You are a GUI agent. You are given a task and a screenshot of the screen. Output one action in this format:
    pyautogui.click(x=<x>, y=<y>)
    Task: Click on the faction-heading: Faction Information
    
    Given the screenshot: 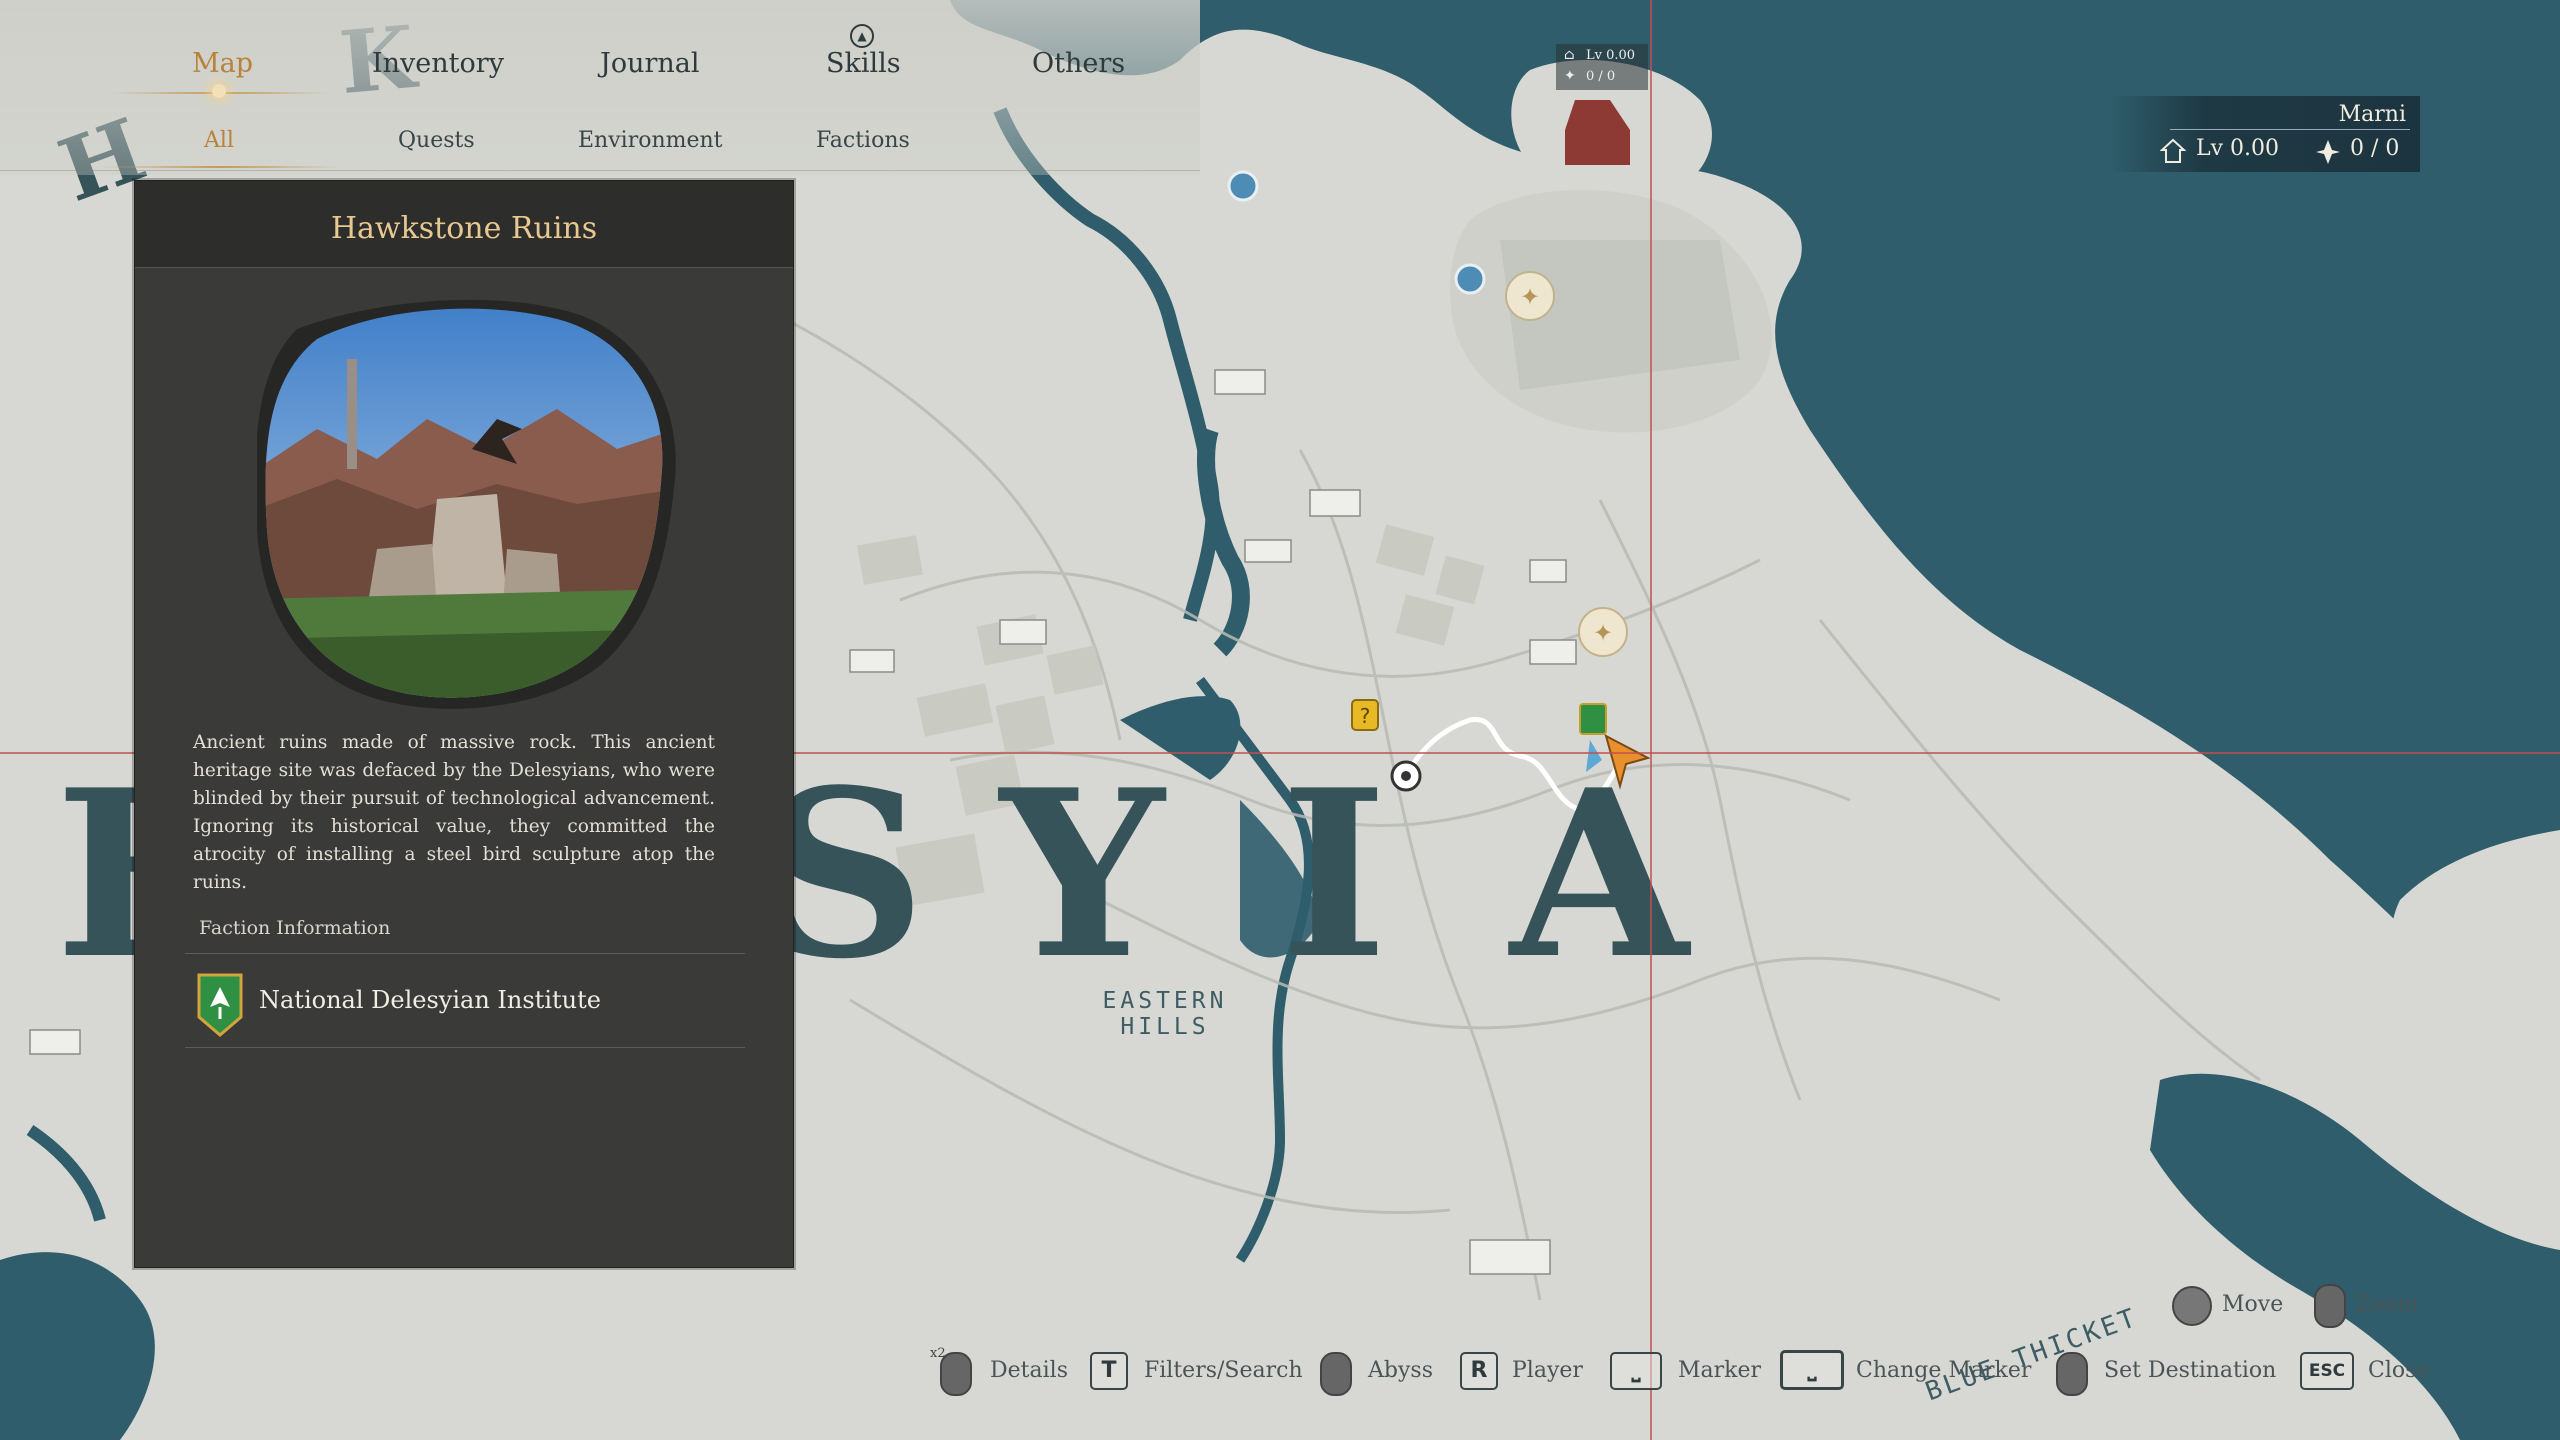 What is the action you would take?
    pyautogui.click(x=295, y=928)
    